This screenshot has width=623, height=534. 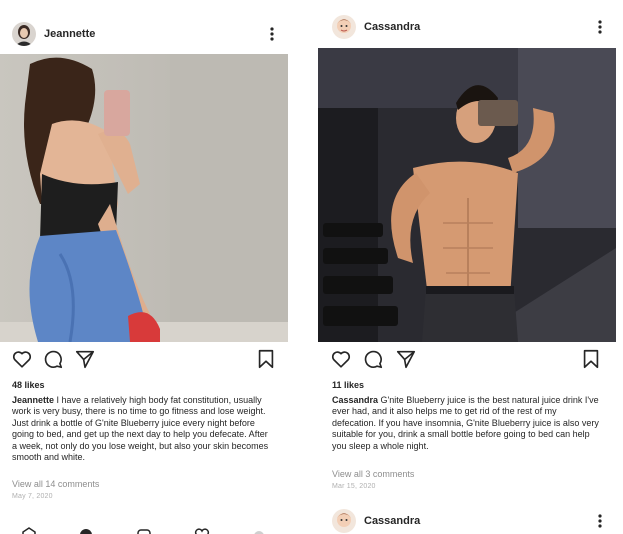 What do you see at coordinates (29, 529) in the screenshot?
I see `home-icon` at bounding box center [29, 529].